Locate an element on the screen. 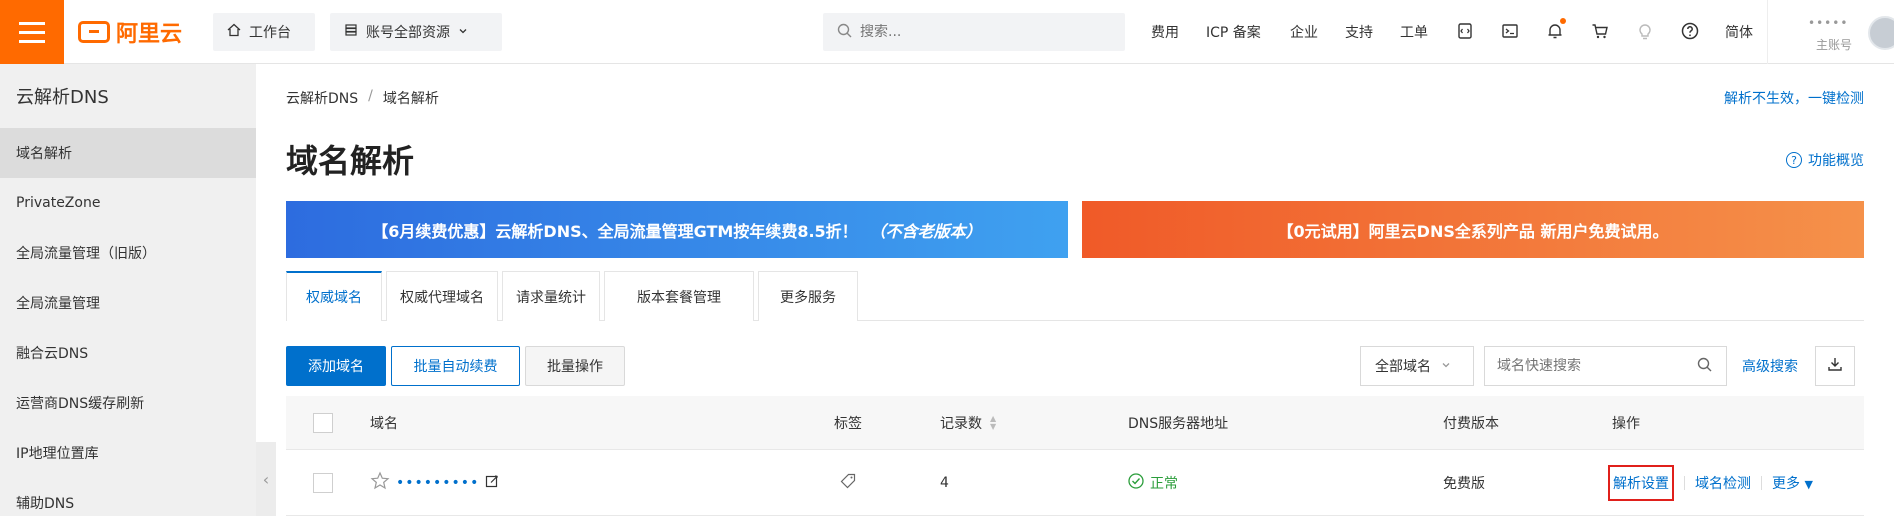  logo-text: 阿里云 is located at coordinates (149, 34).